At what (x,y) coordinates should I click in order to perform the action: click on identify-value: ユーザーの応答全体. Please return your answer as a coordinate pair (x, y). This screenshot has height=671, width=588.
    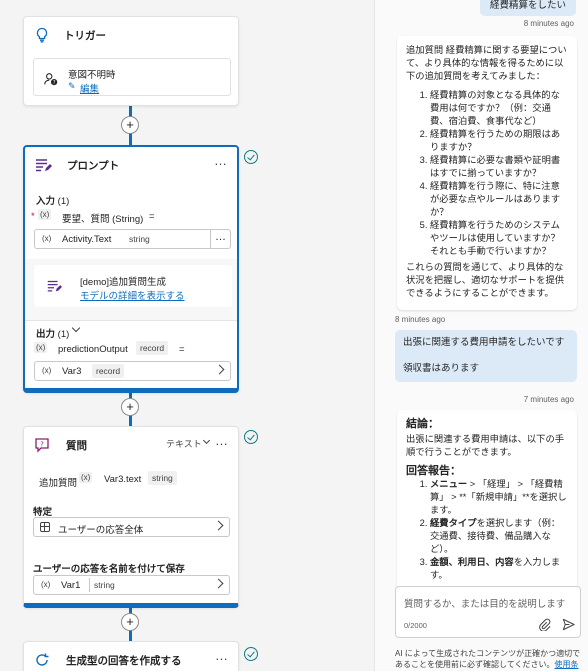
    Looking at the image, I should click on (101, 530).